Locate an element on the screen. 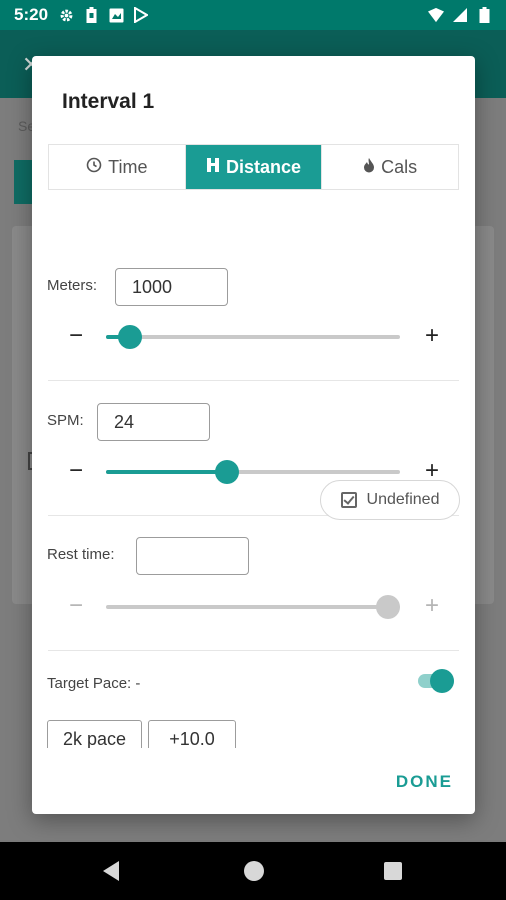 This screenshot has width=506, height=900. target-pace-toggle is located at coordinates (436, 681).